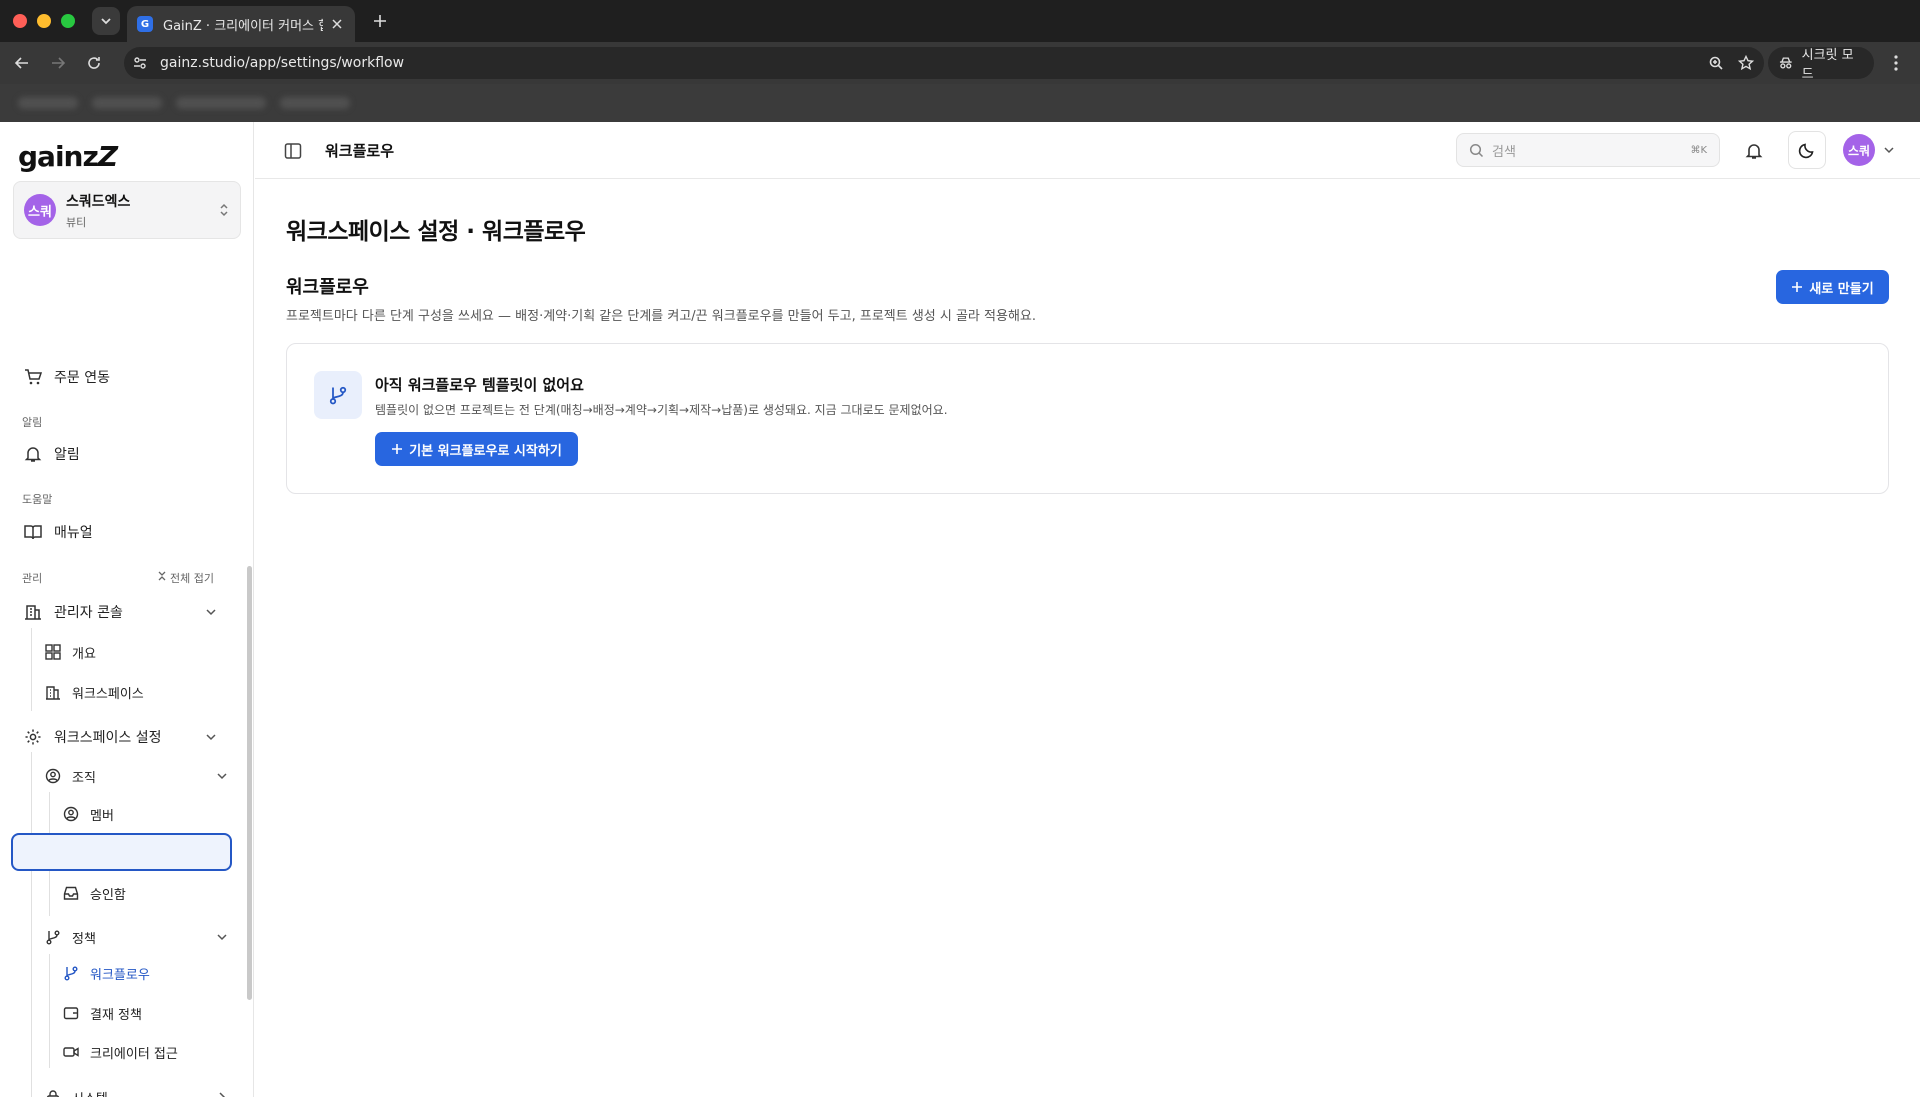 This screenshot has height=1097, width=1920. I want to click on user-avatar: 스쿼, so click(1859, 150).